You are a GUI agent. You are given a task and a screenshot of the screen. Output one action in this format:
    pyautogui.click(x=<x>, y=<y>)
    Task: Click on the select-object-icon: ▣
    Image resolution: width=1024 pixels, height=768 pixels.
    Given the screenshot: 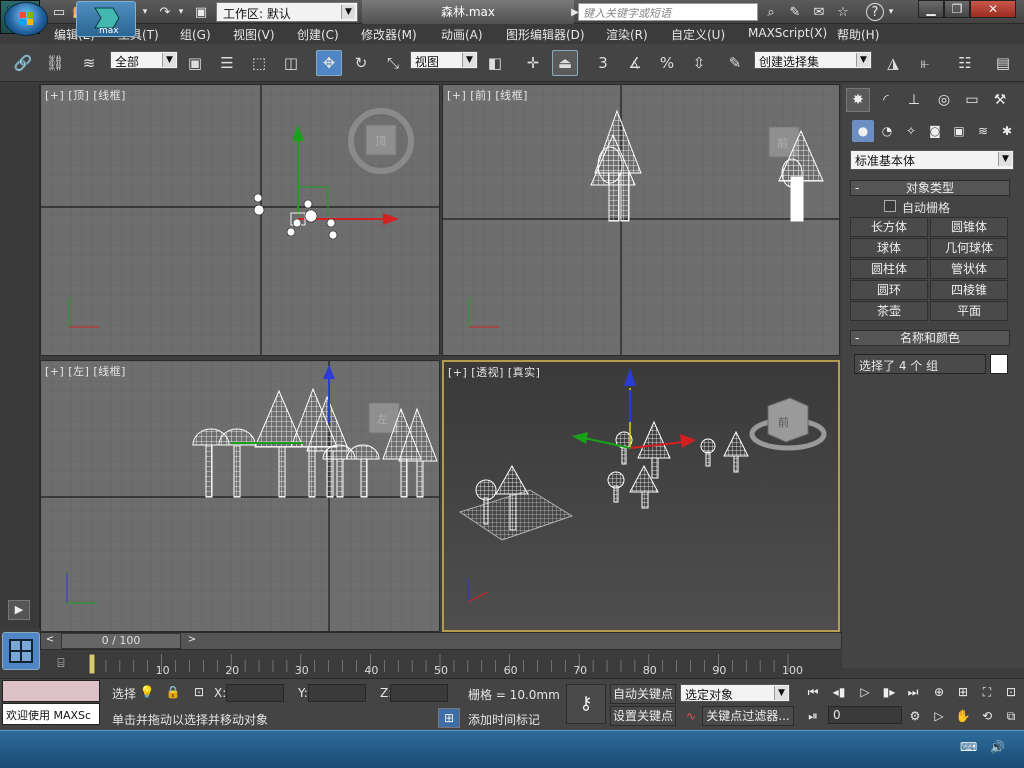 What is the action you would take?
    pyautogui.click(x=195, y=63)
    